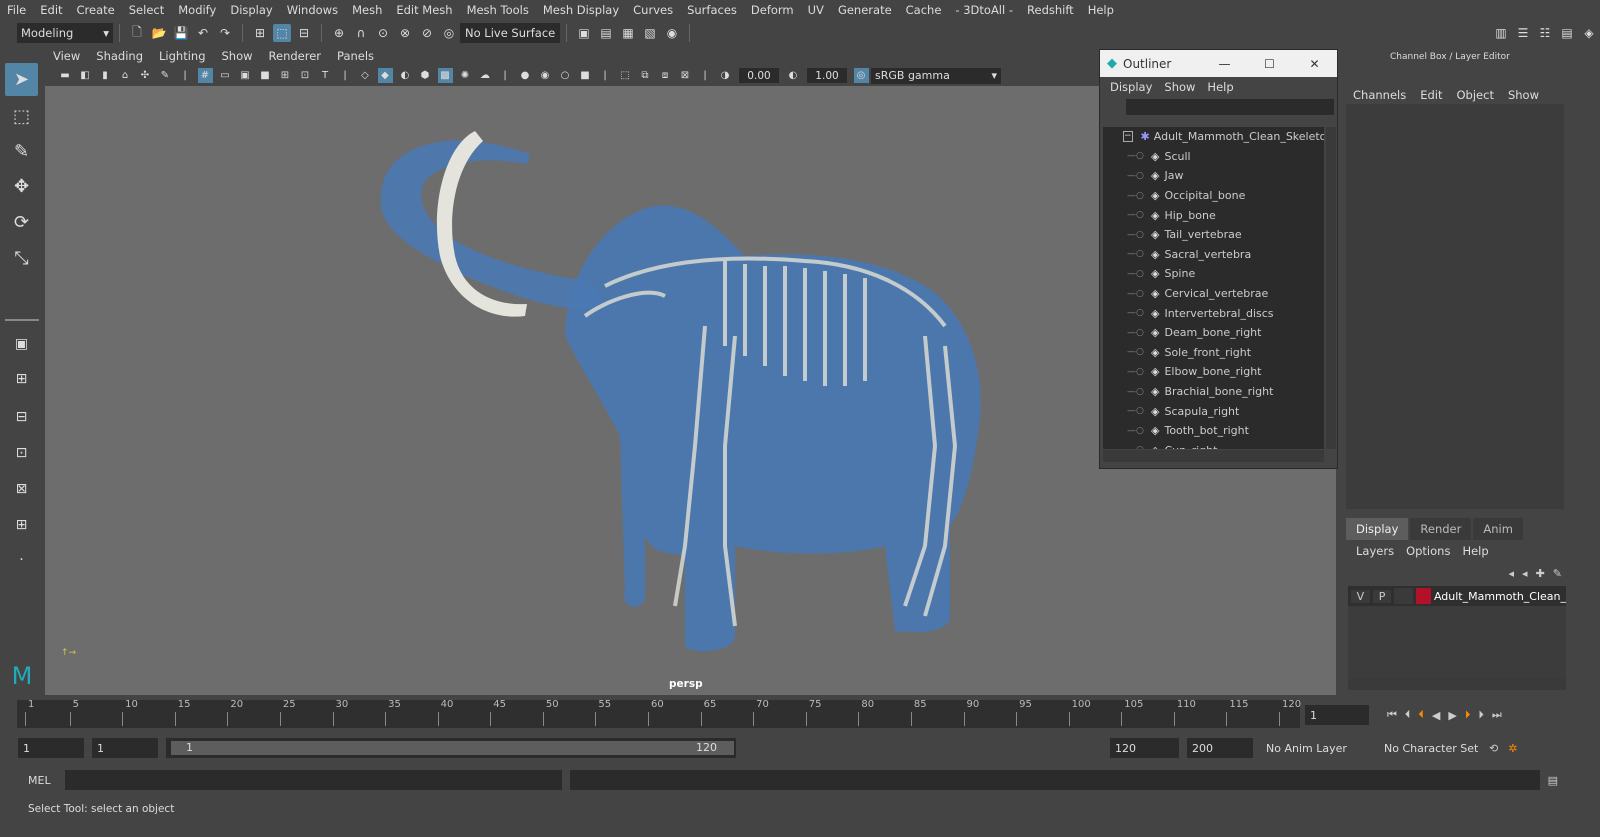  I want to click on outliner-root-row: − ✱ Adult_Mammoth_Clean_Skeleto, so click(1213, 137).